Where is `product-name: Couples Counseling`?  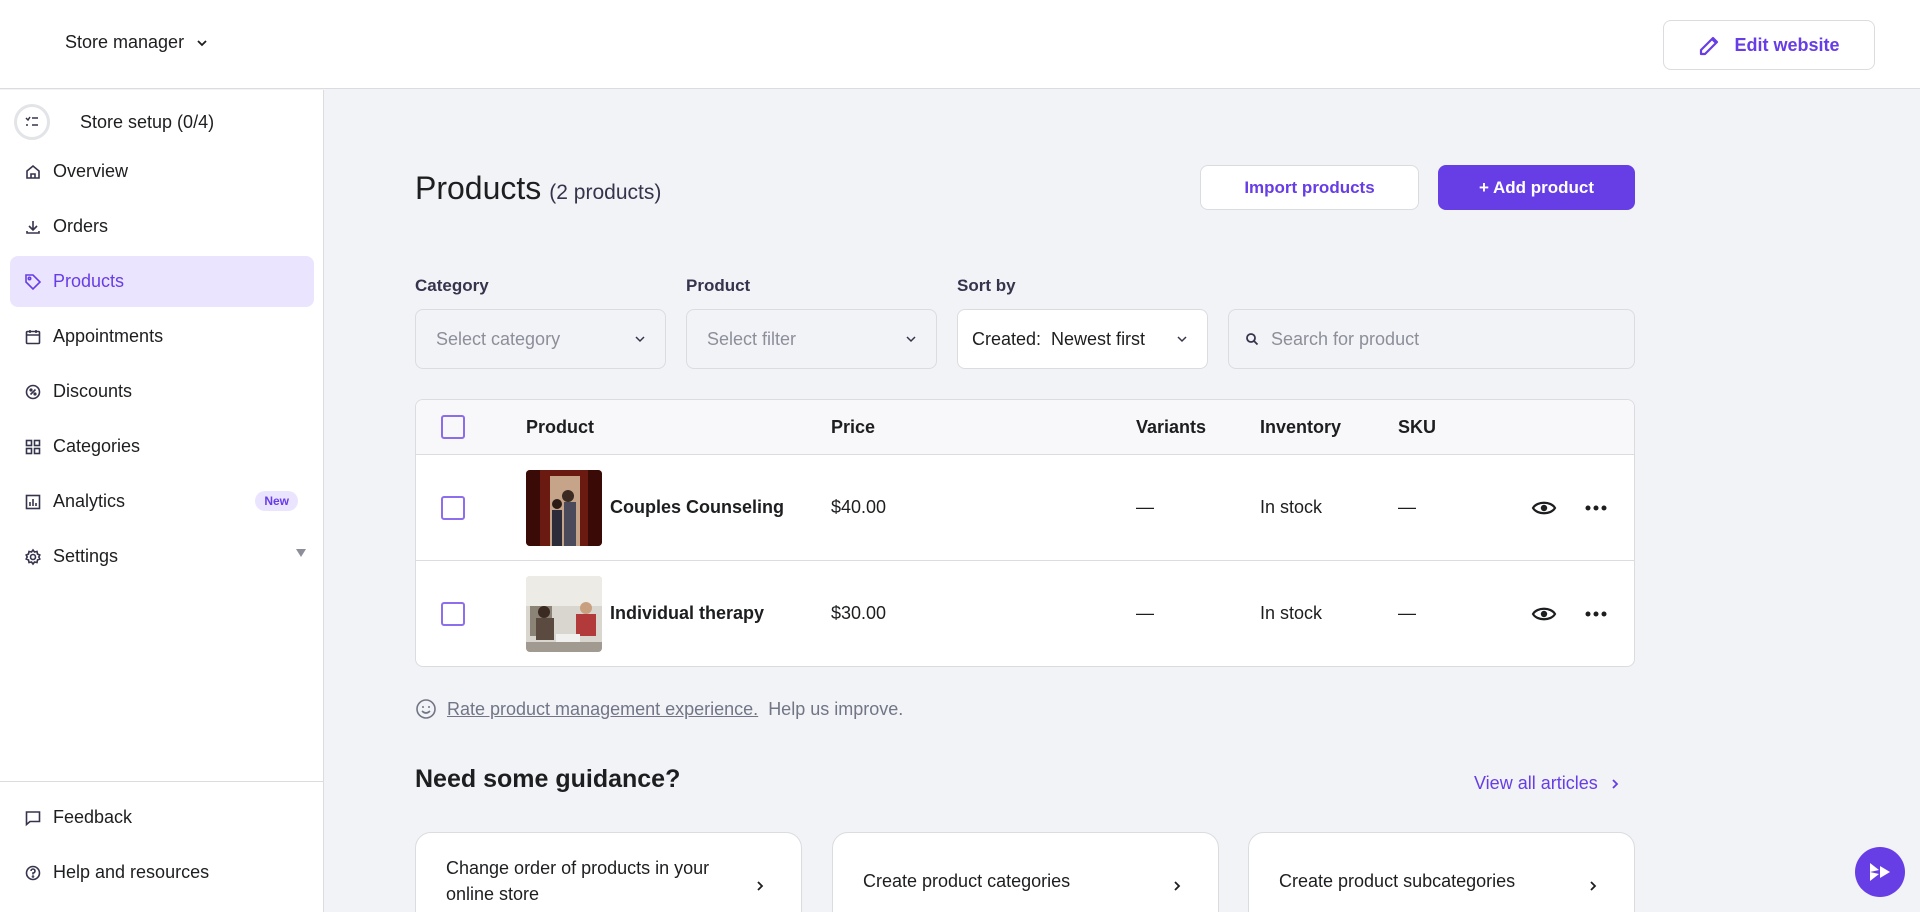 product-name: Couples Counseling is located at coordinates (697, 507).